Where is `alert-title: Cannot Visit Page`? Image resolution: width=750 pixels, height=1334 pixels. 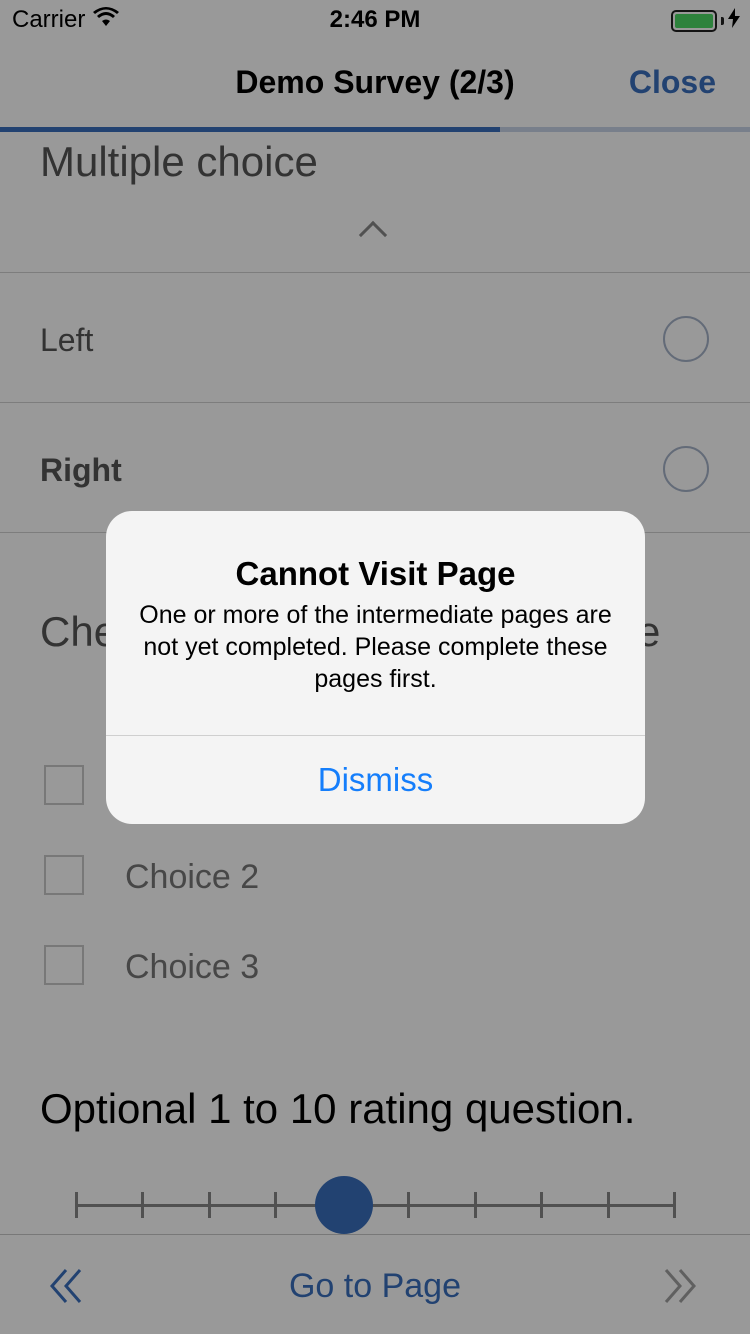
alert-title: Cannot Visit Page is located at coordinates (375, 573).